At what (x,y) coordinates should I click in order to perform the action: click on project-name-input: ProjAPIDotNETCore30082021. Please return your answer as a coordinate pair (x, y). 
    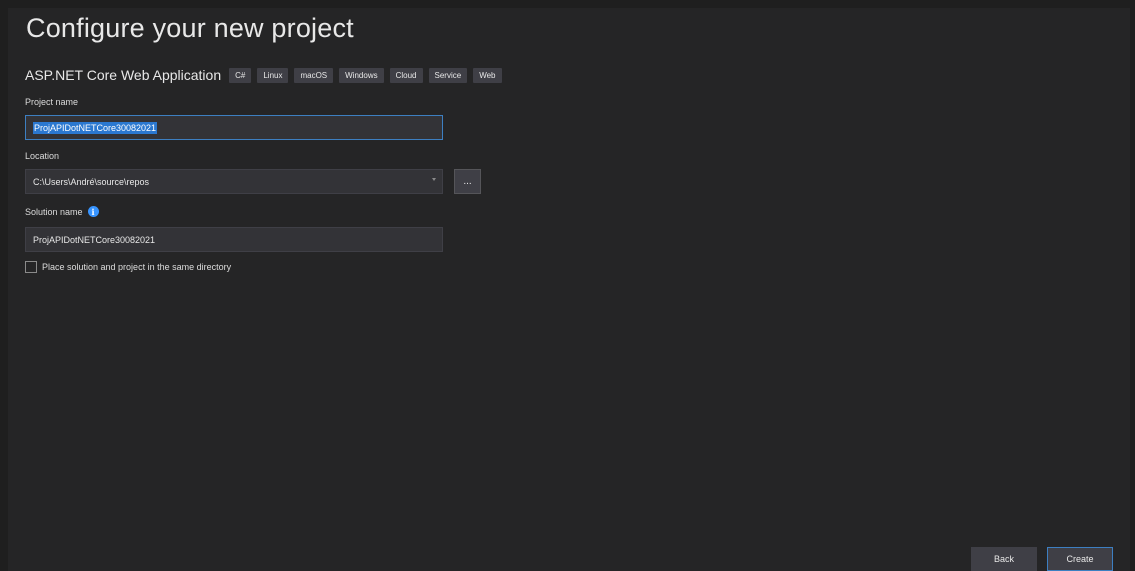
    Looking at the image, I should click on (234, 127).